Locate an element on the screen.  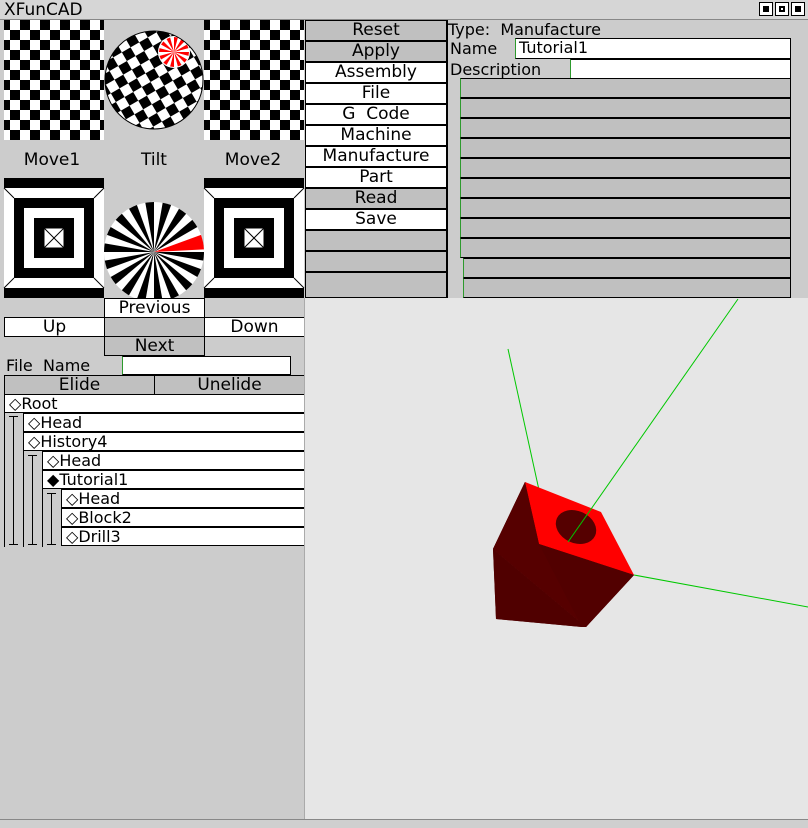
rotate-dial-control is located at coordinates (154, 250).